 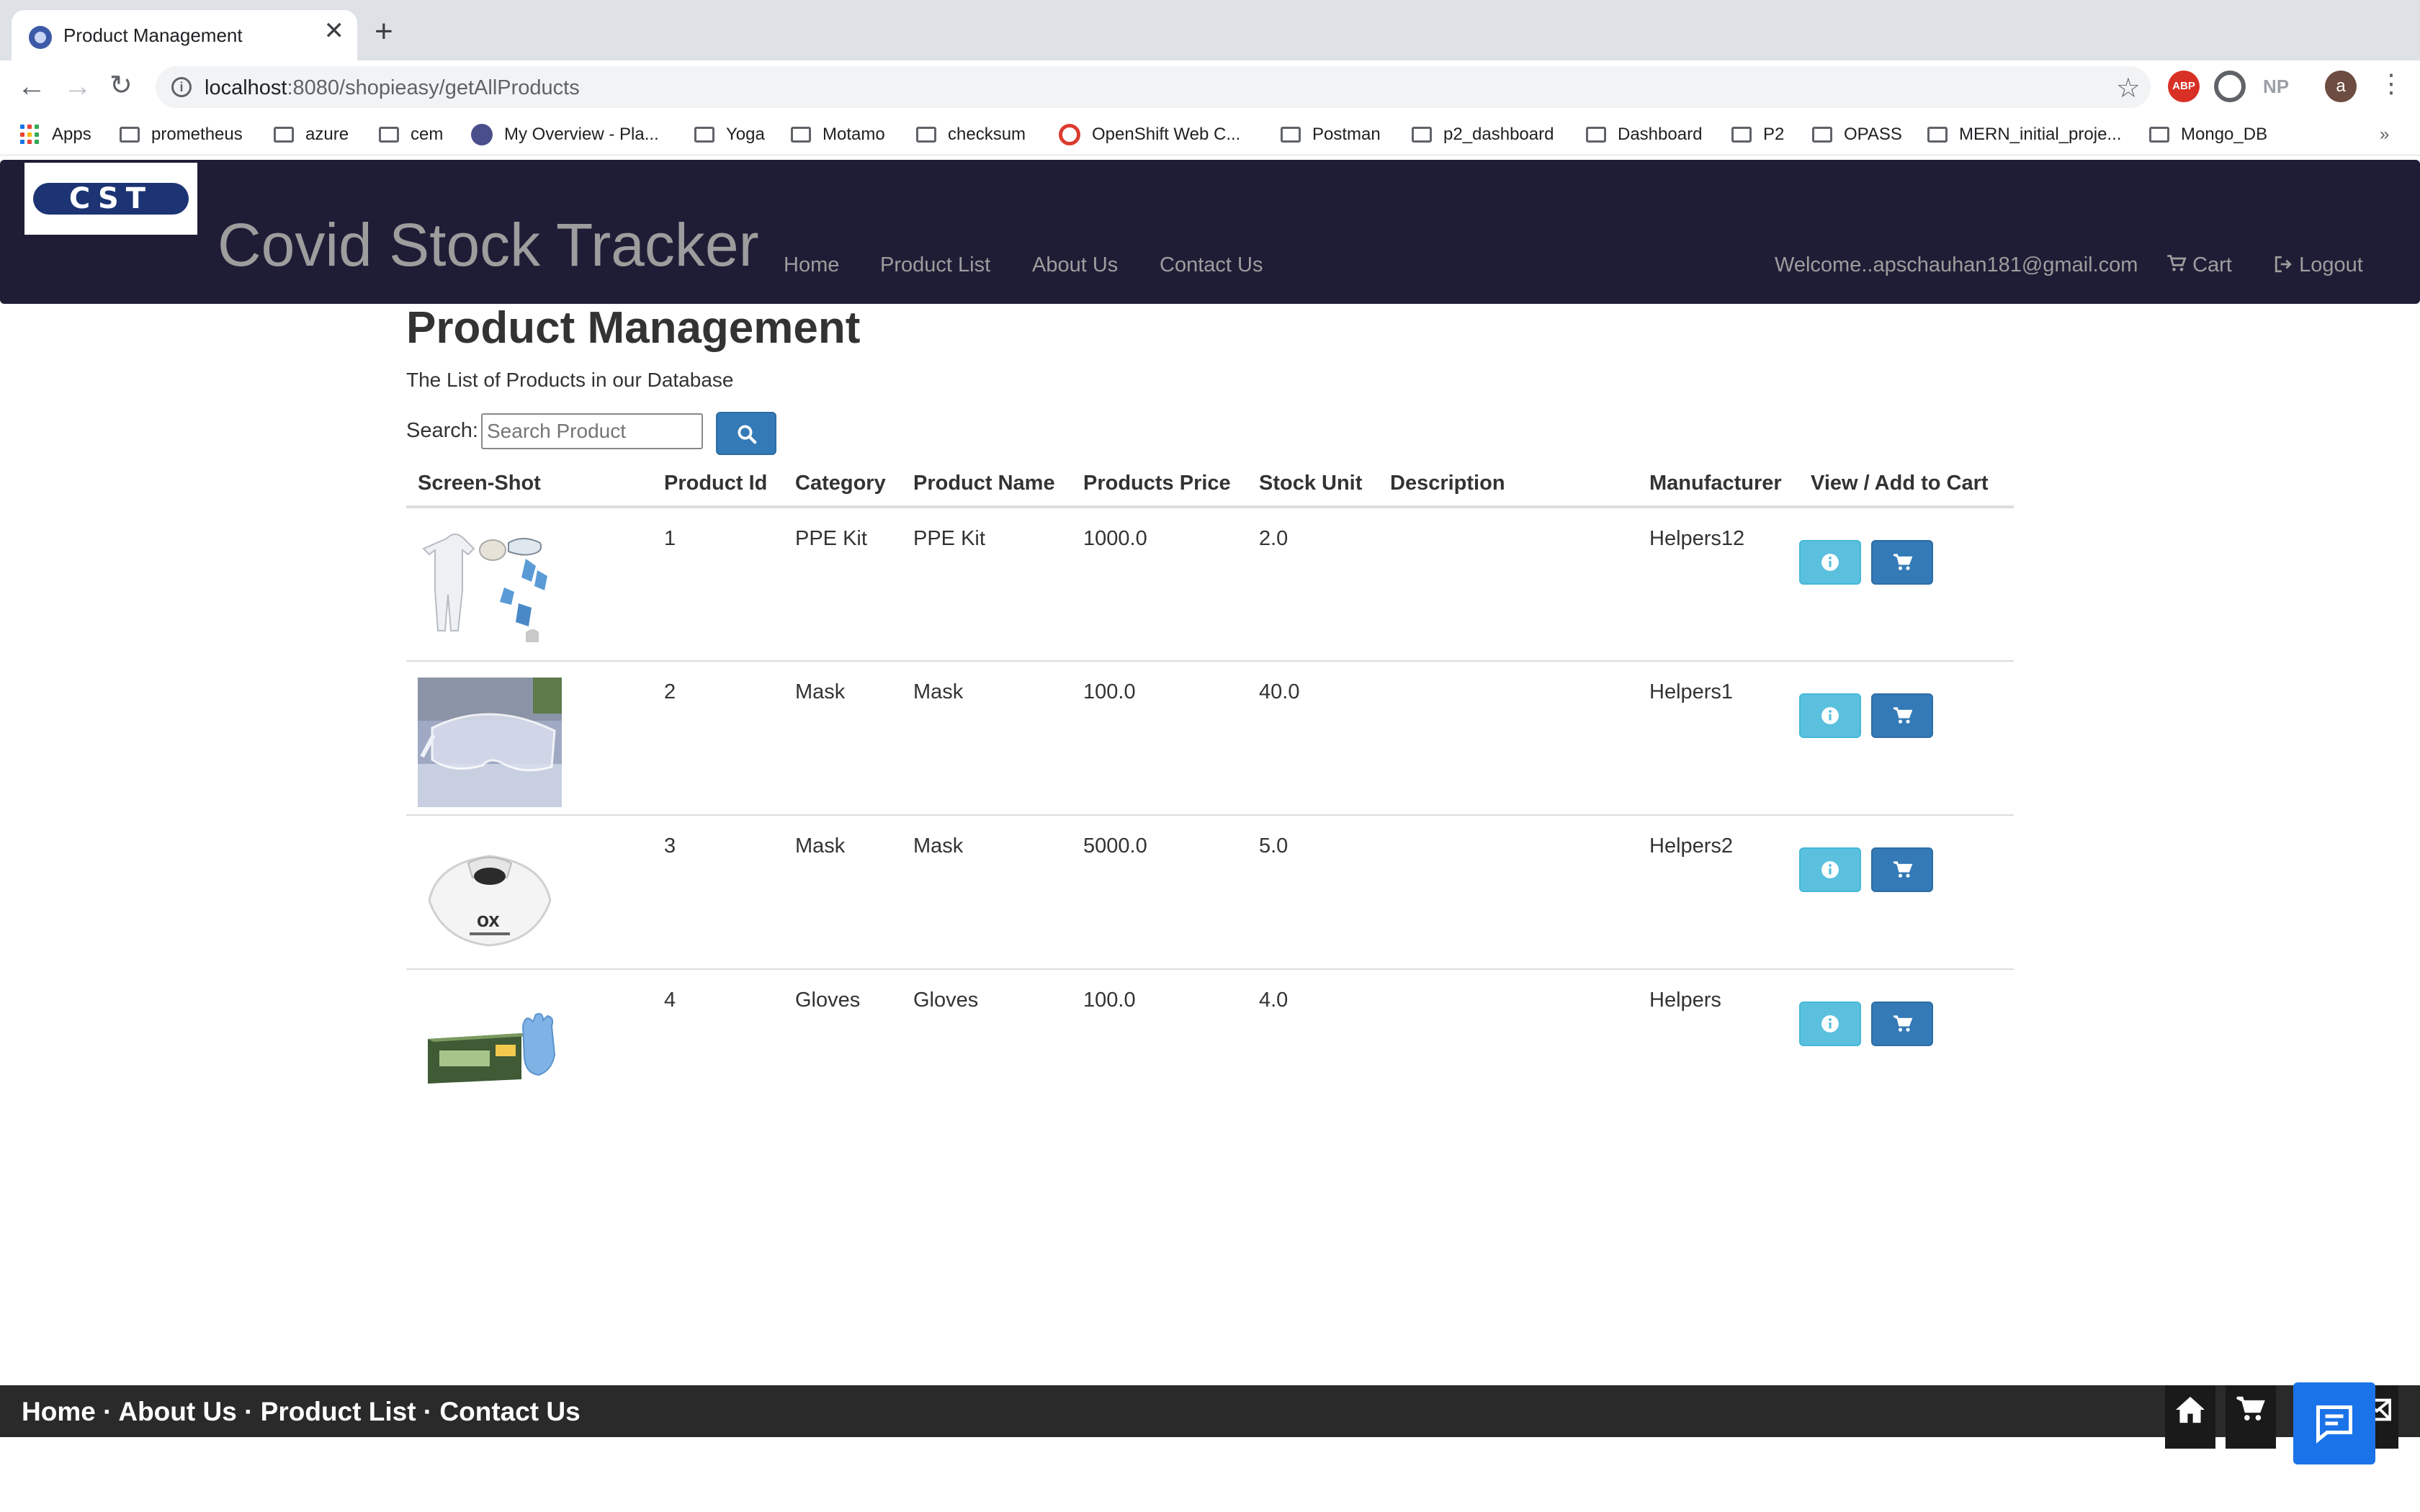 I want to click on site-info-icon: i, so click(x=181, y=87).